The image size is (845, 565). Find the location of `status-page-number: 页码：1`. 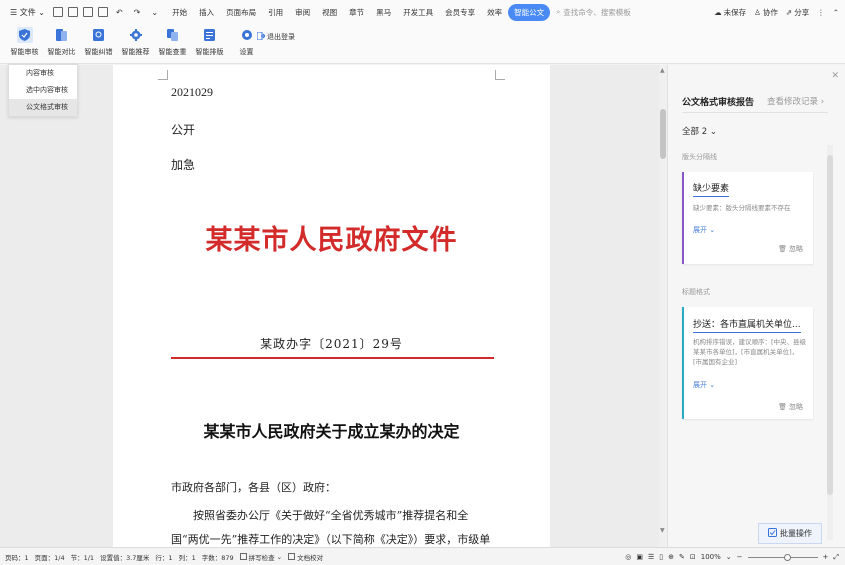

status-page-number: 页码：1 is located at coordinates (17, 557).